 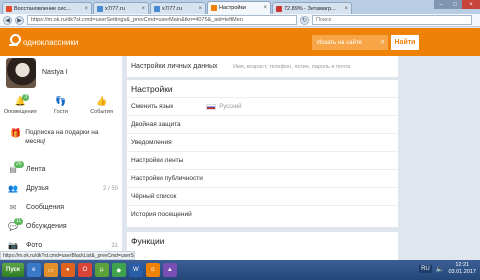 What do you see at coordinates (152, 89) in the screenshot?
I see `settings-title: Настройки` at bounding box center [152, 89].